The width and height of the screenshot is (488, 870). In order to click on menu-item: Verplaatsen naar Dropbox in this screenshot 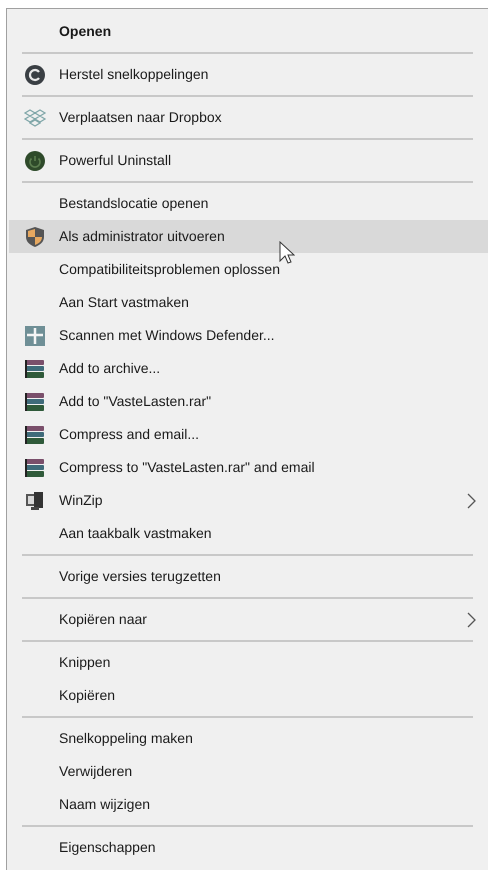, I will do `click(248, 117)`.